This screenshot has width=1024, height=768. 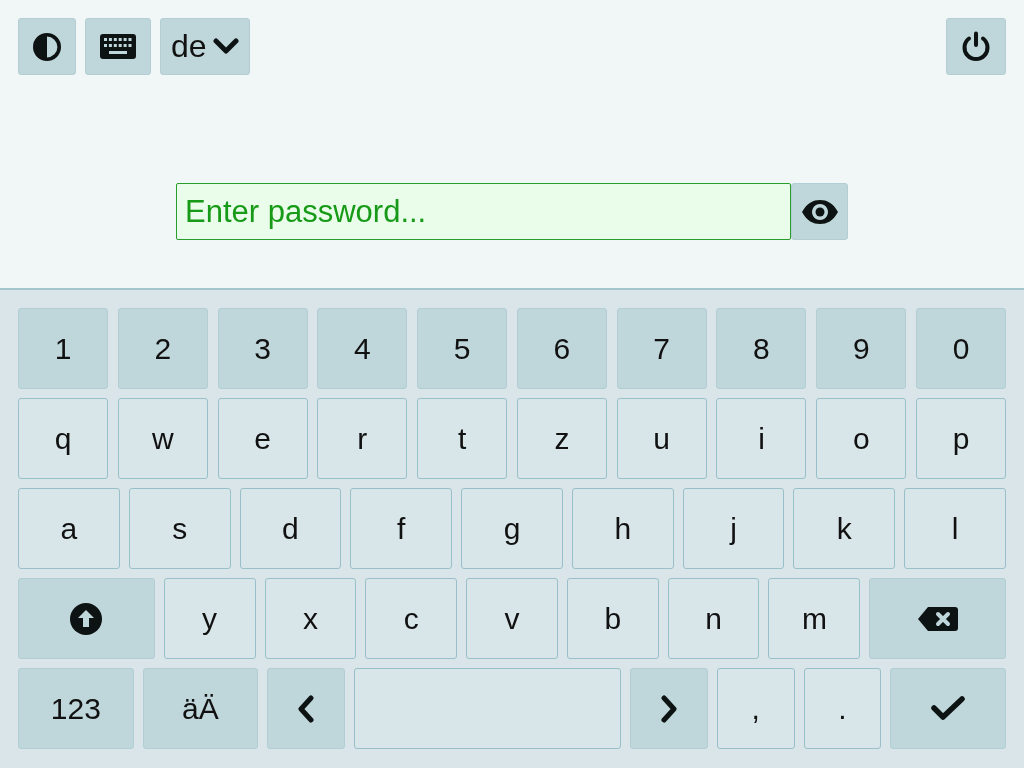 I want to click on character-key: p, so click(x=961, y=438).